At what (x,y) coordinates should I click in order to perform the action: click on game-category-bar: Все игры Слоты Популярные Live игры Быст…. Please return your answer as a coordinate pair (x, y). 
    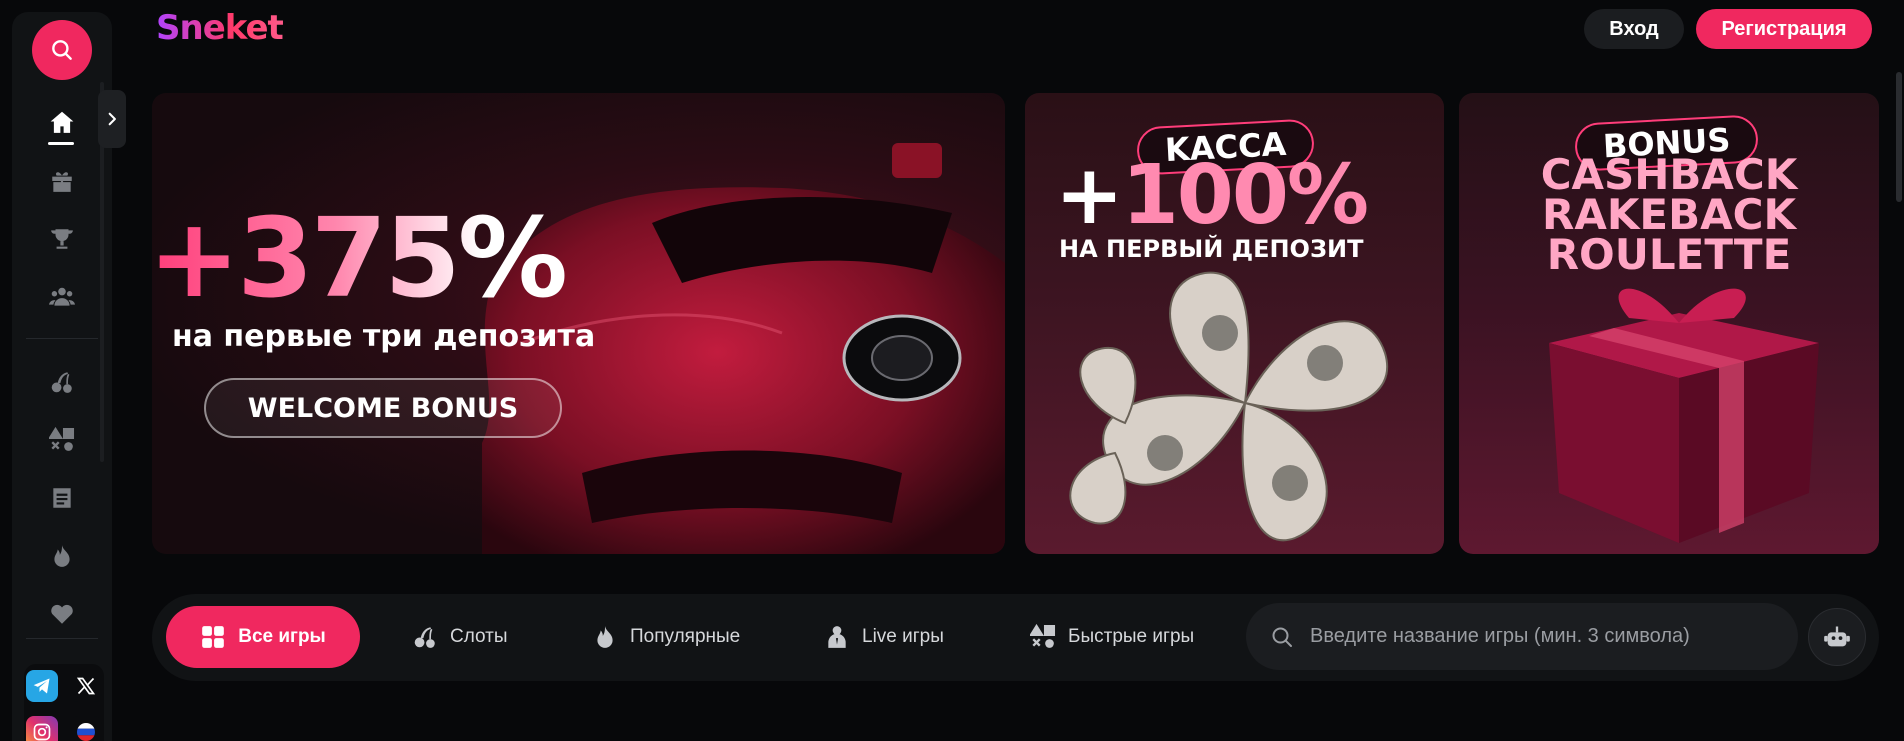
    Looking at the image, I should click on (1015, 637).